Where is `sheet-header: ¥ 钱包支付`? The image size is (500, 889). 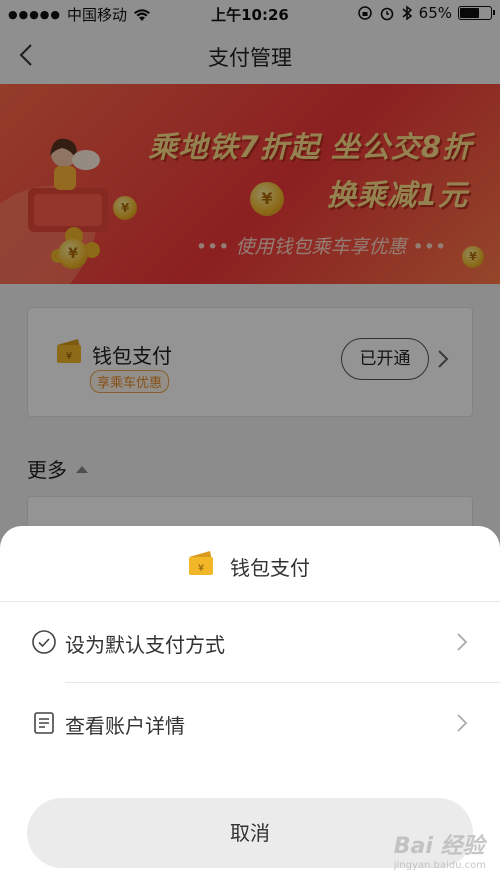 sheet-header: ¥ 钱包支付 is located at coordinates (250, 564).